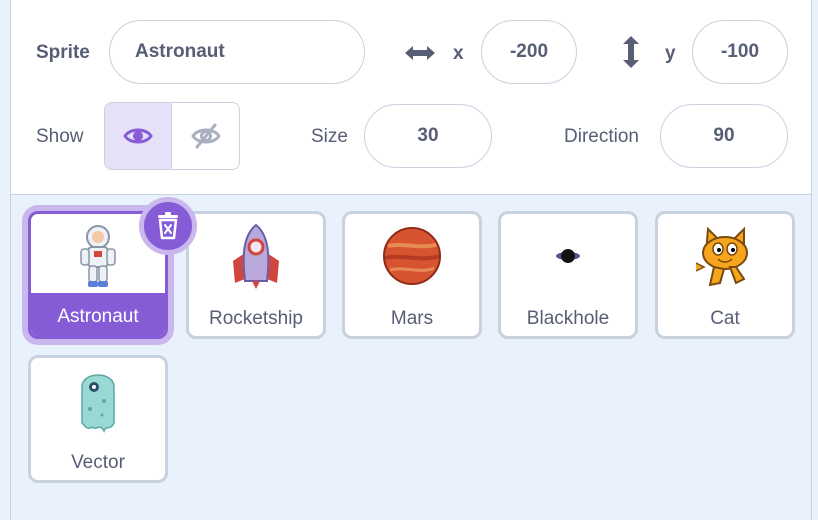 This screenshot has width=818, height=520. What do you see at coordinates (98, 400) in the screenshot?
I see `vector-icon` at bounding box center [98, 400].